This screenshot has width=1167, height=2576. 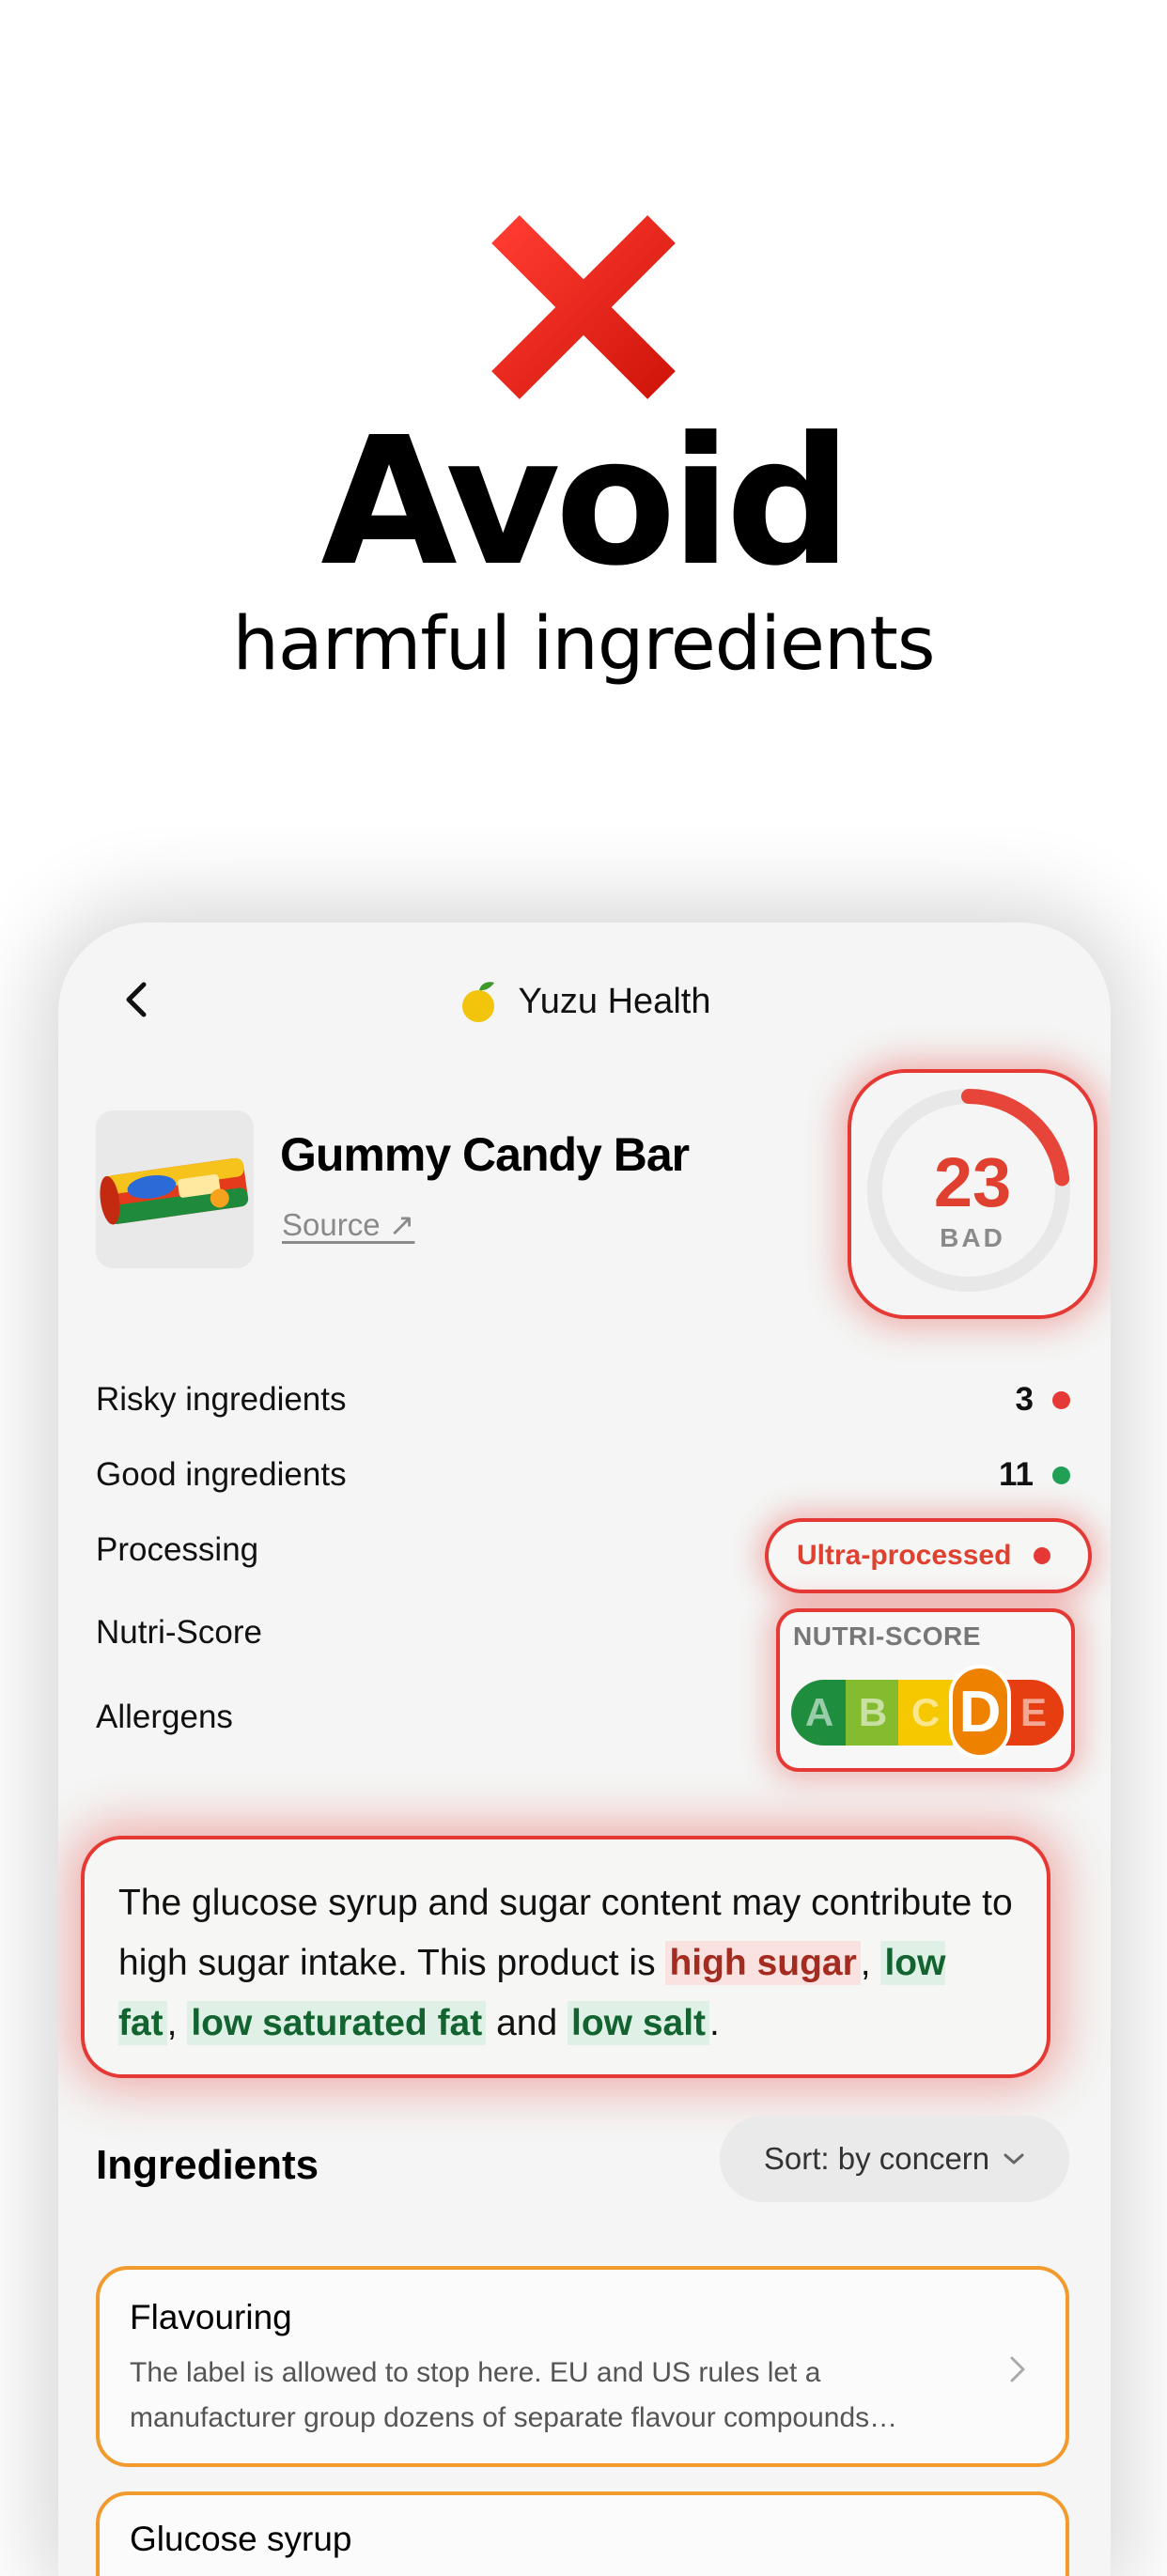 What do you see at coordinates (904, 1555) in the screenshot?
I see `processing-value: Ultra-processed` at bounding box center [904, 1555].